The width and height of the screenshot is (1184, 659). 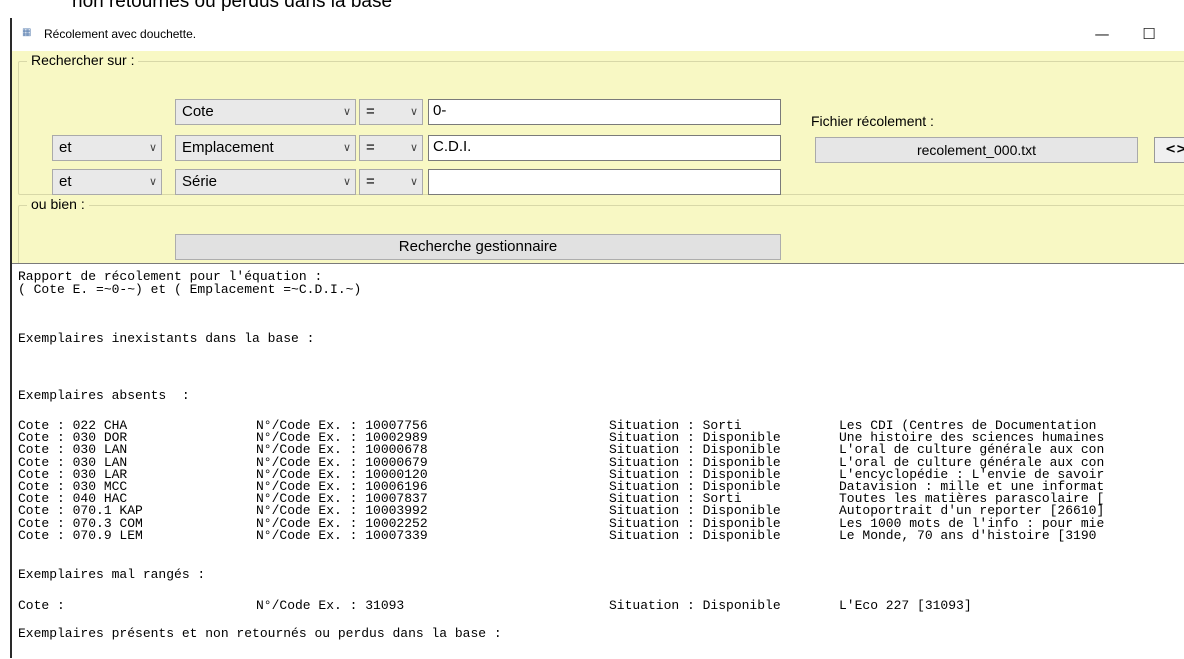 I want to click on row-title: L'Eco 227 [31093], so click(x=905, y=605).